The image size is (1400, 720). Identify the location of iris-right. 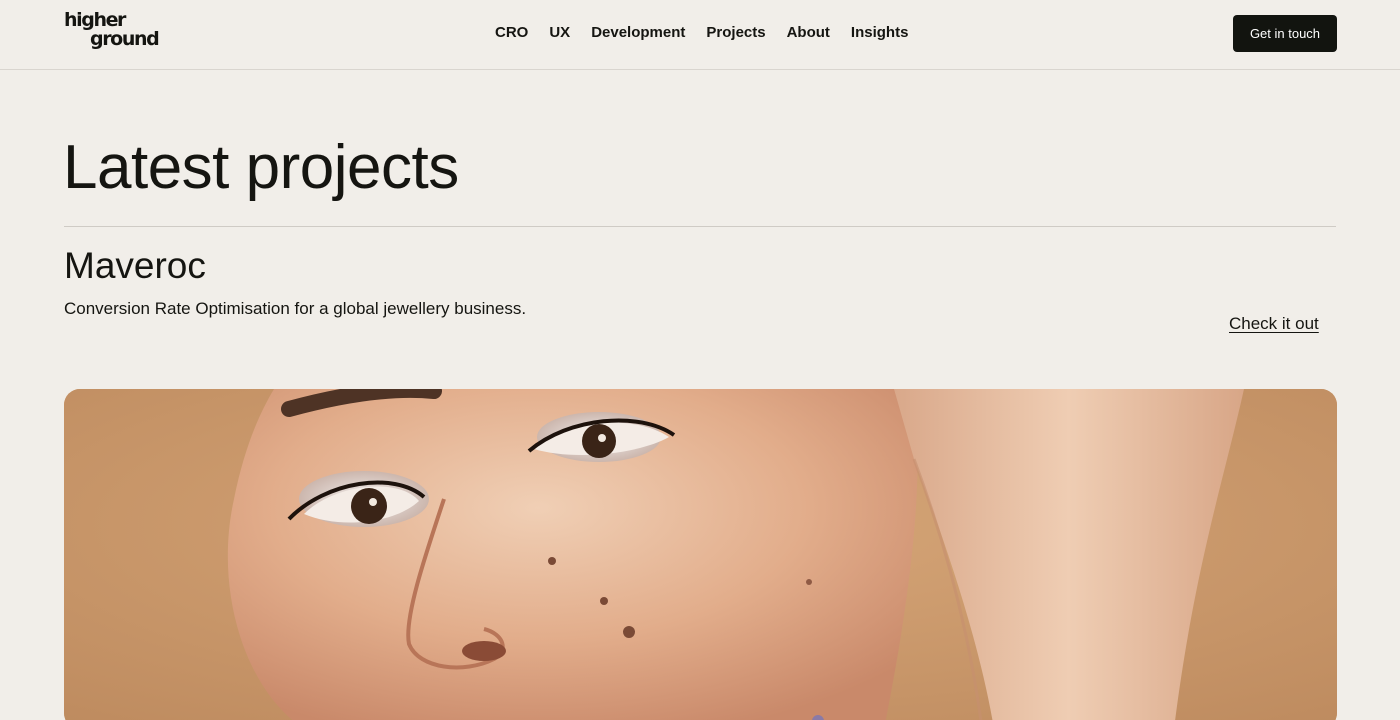
(599, 441).